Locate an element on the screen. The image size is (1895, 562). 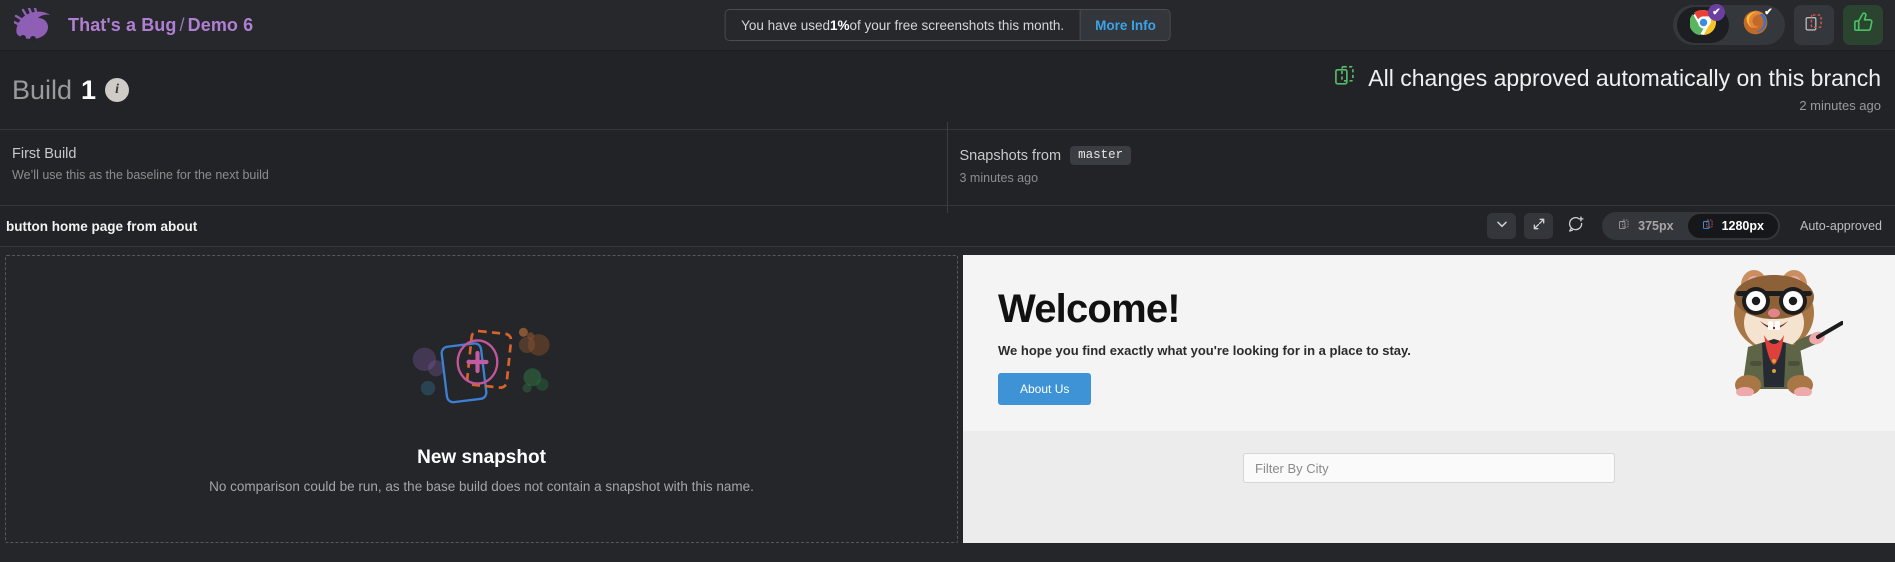
thumbs-up-icon is located at coordinates (1863, 25).